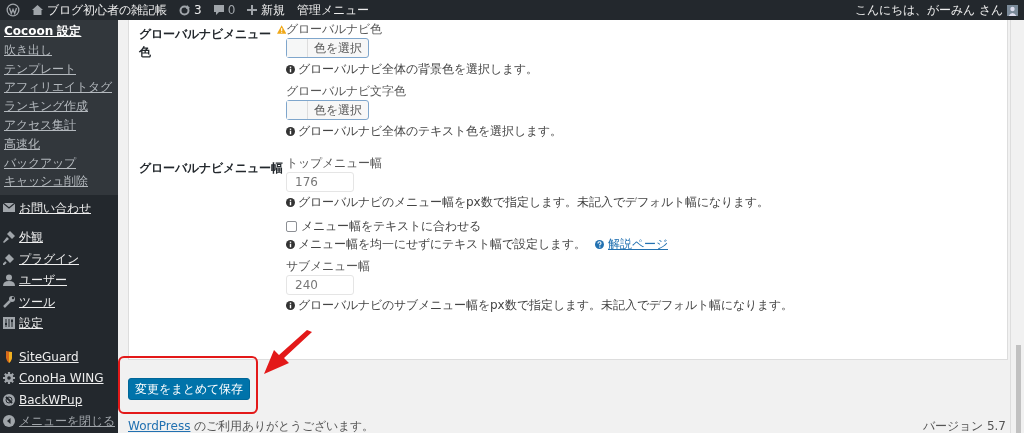 This screenshot has width=1024, height=433. I want to click on menu-item: プラグイン, so click(59, 259).